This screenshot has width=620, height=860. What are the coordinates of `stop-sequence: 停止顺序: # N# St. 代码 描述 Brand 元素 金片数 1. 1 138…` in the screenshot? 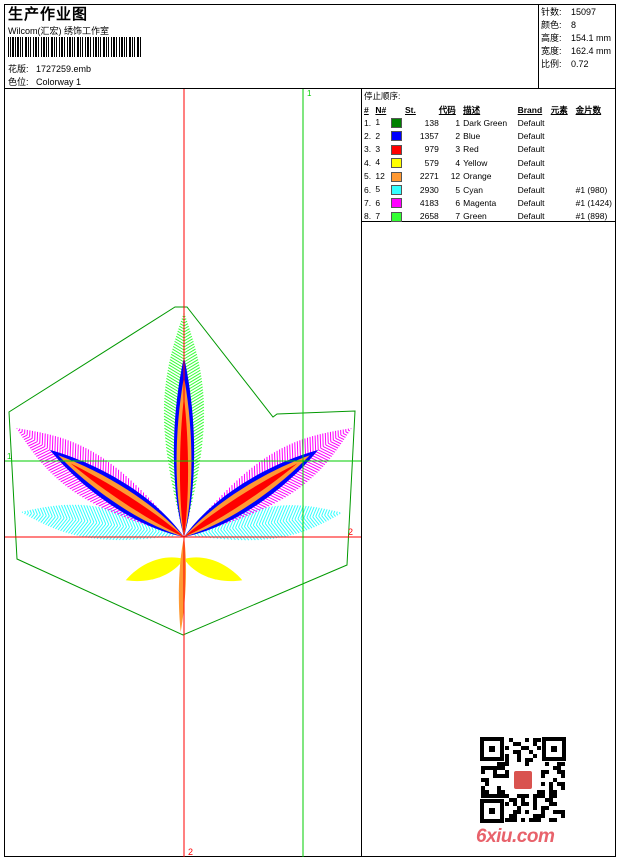 It's located at (489, 156).